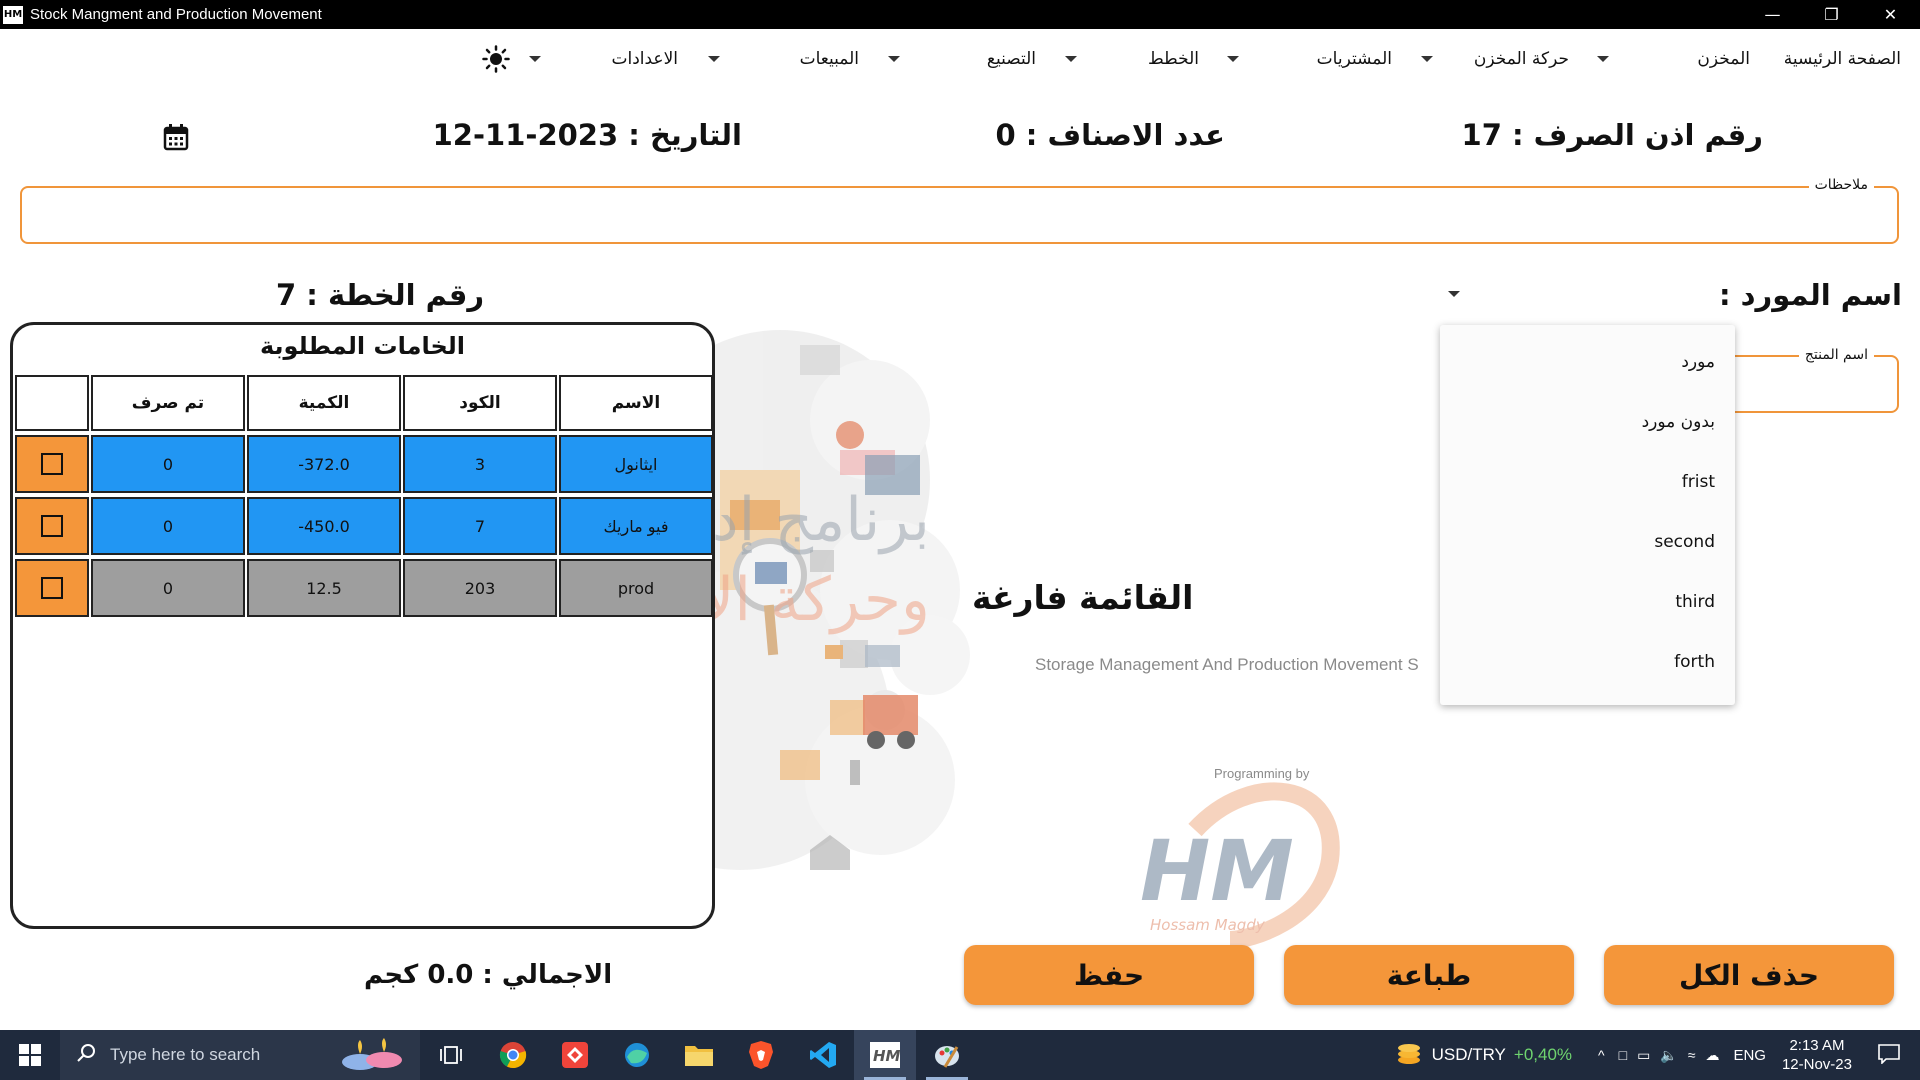  Describe the element at coordinates (635, 464) in the screenshot. I see `table-cell-name: ايثانول` at that location.